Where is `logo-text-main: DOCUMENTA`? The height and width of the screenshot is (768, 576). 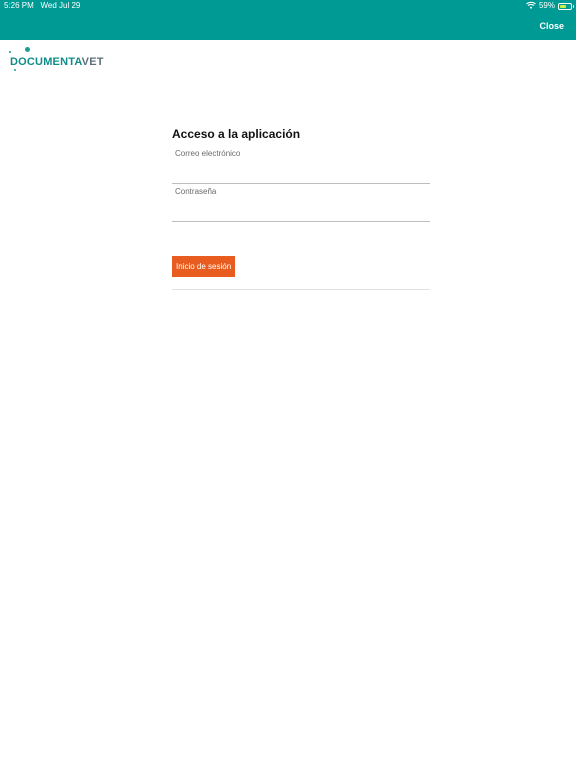
logo-text-main: DOCUMENTA is located at coordinates (46, 62).